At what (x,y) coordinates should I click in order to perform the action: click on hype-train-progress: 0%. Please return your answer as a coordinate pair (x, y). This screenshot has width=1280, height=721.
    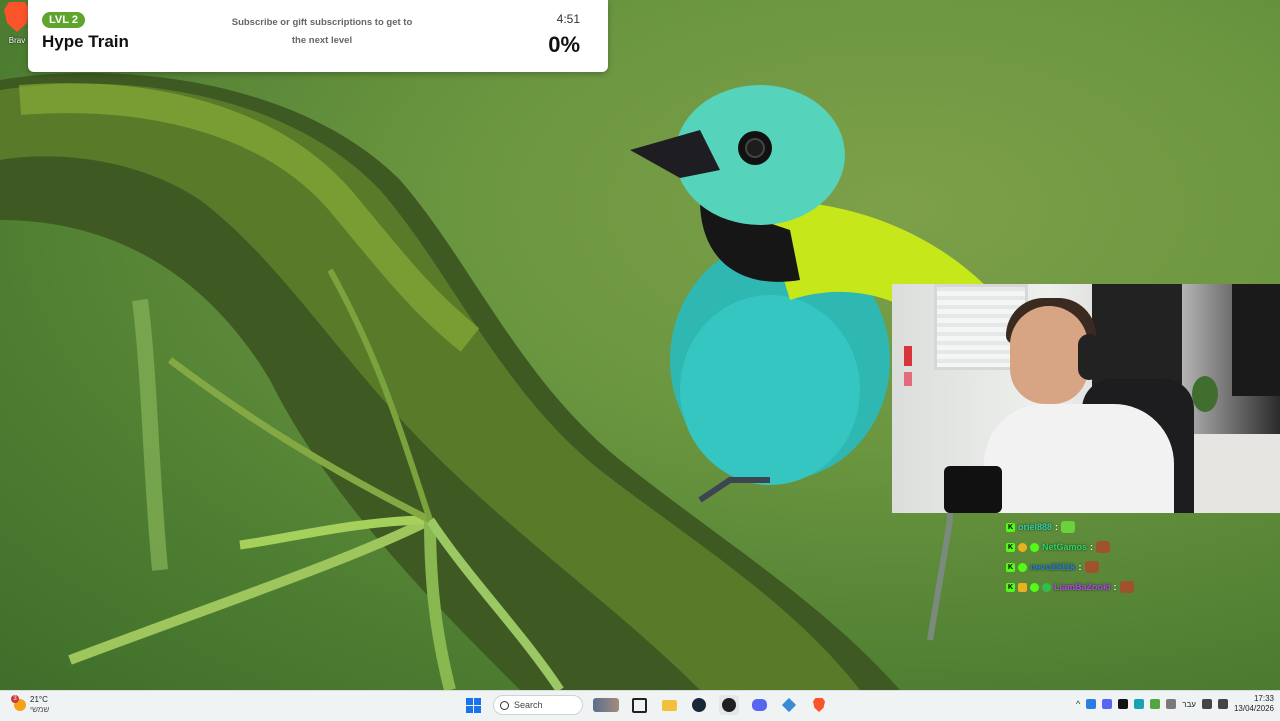
    Looking at the image, I should click on (564, 44).